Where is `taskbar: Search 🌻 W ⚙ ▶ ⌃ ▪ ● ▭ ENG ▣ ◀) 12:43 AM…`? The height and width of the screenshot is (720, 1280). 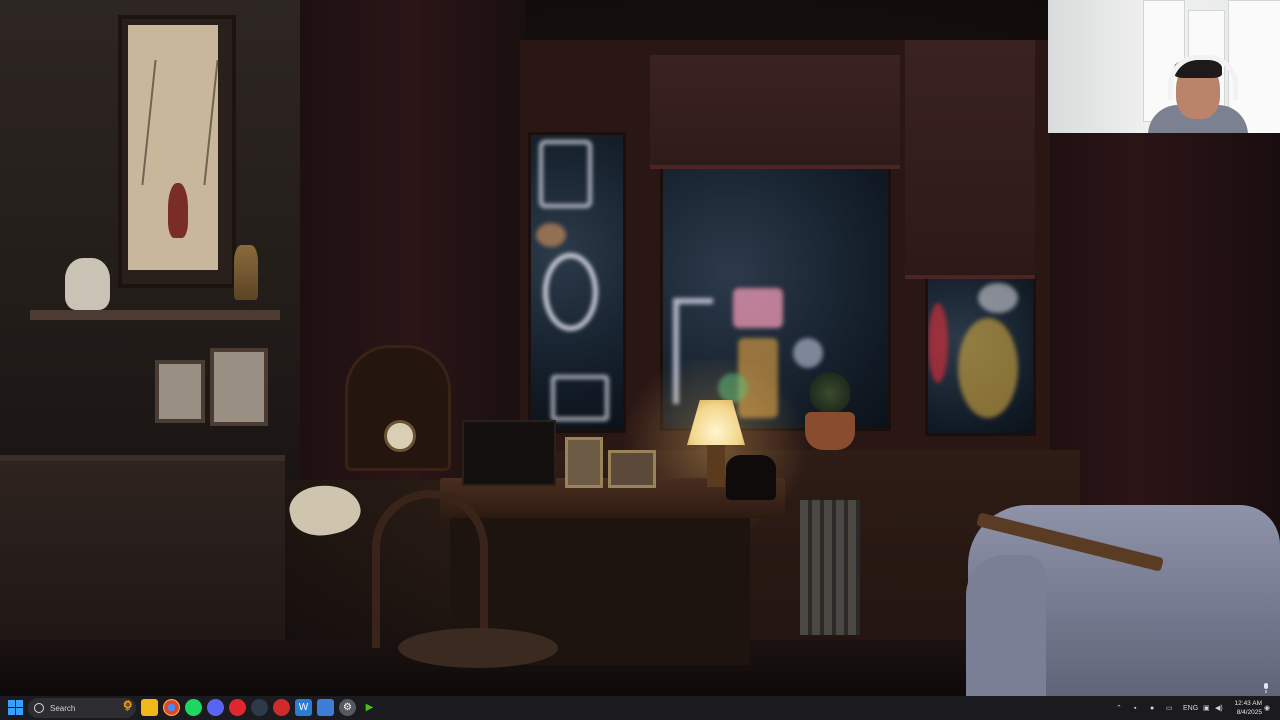 taskbar: Search 🌻 W ⚙ ▶ ⌃ ▪ ● ▭ ENG ▣ ◀) 12:43 AM… is located at coordinates (640, 708).